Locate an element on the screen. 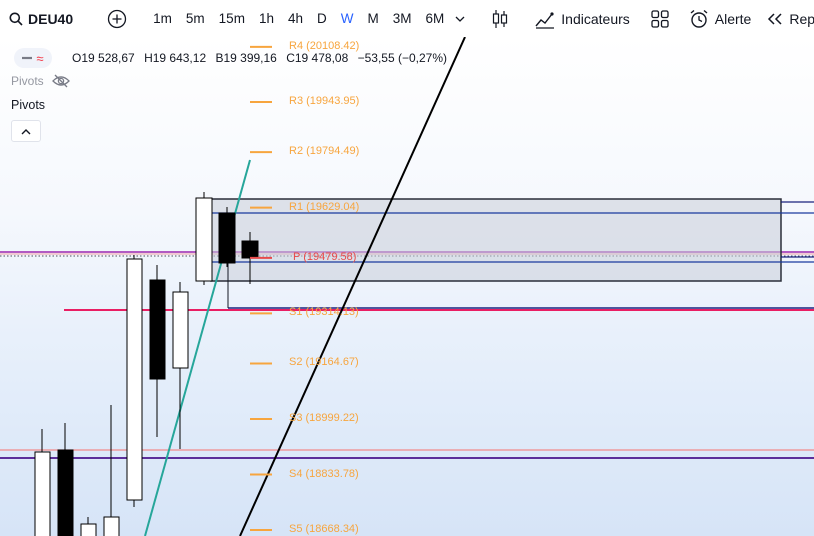  interval-5m: 5m is located at coordinates (195, 18).